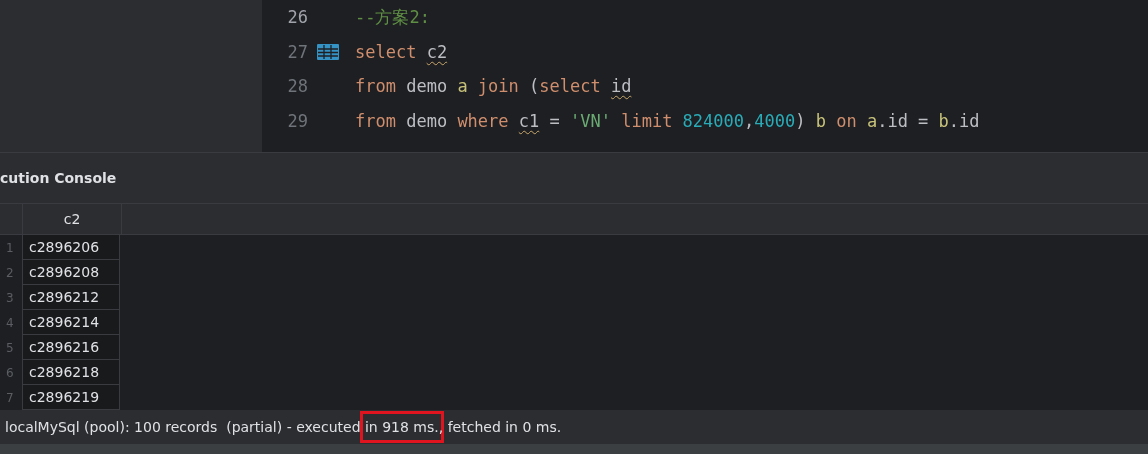 Image resolution: width=1148 pixels, height=454 pixels. I want to click on line-number: 26, so click(297, 17).